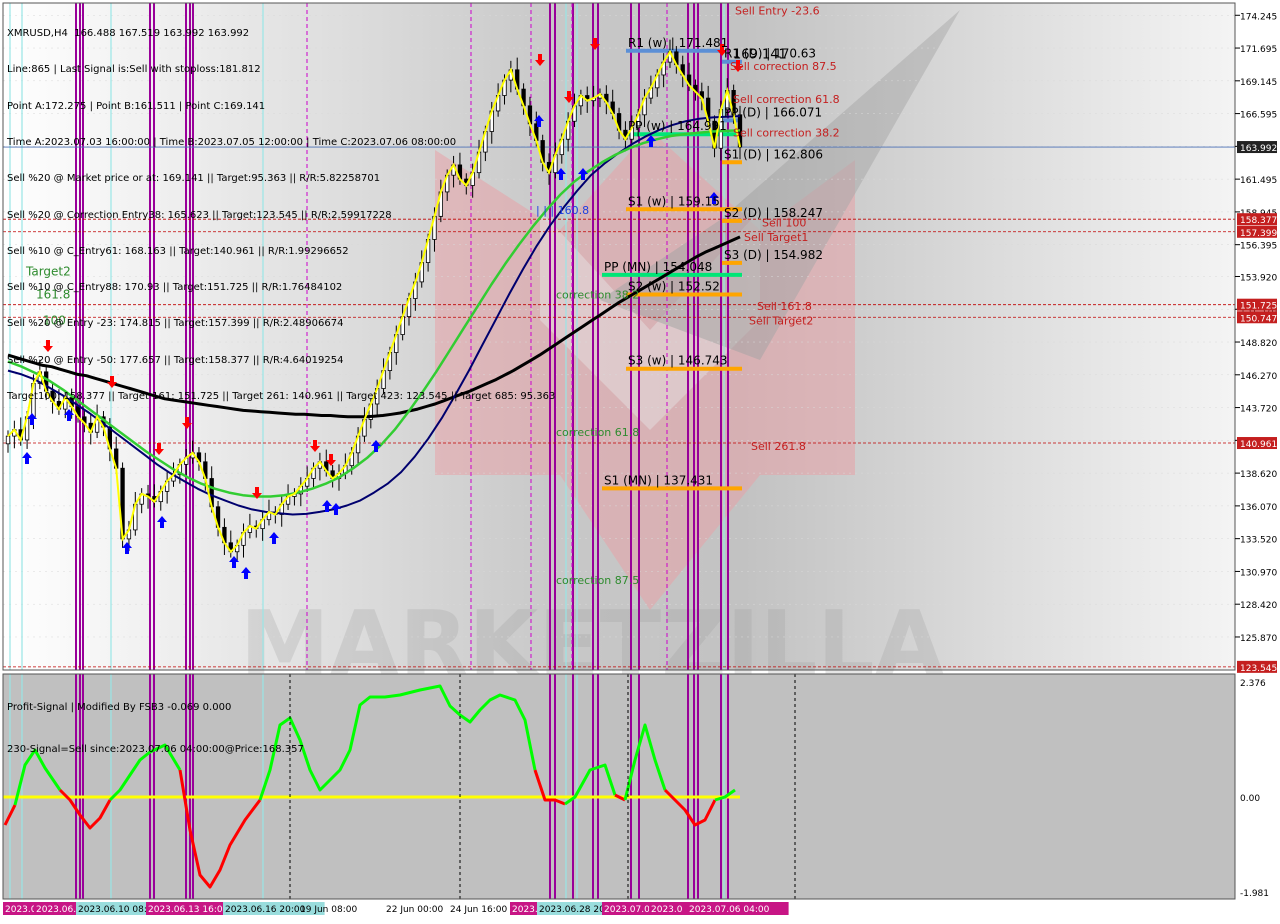 The width and height of the screenshot is (1280, 924). I want to click on indicator-tick-label-2: -1.981, so click(1254, 894).